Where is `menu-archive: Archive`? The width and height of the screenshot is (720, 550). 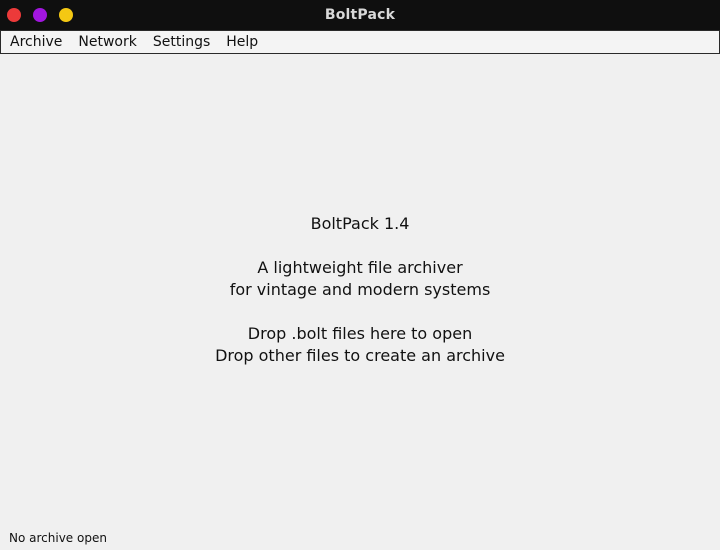 menu-archive: Archive is located at coordinates (36, 42).